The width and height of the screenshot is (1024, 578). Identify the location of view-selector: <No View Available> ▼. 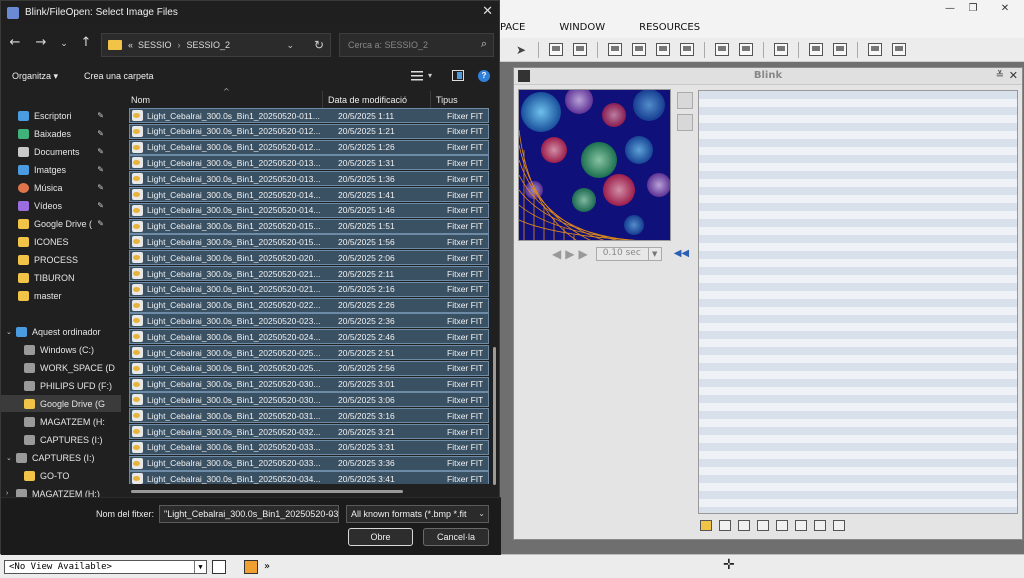
(105, 567).